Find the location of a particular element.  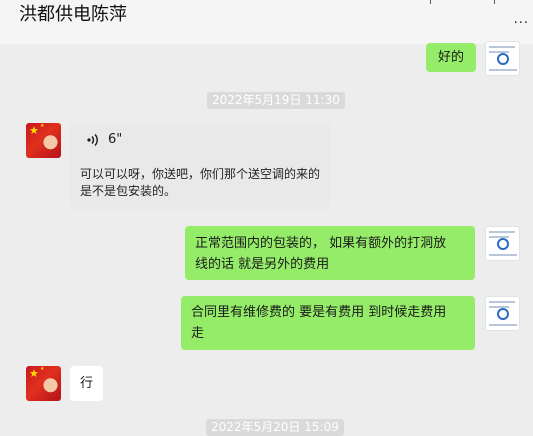

message-timestamp: 2022年5月20日 15:09 is located at coordinates (275, 427).